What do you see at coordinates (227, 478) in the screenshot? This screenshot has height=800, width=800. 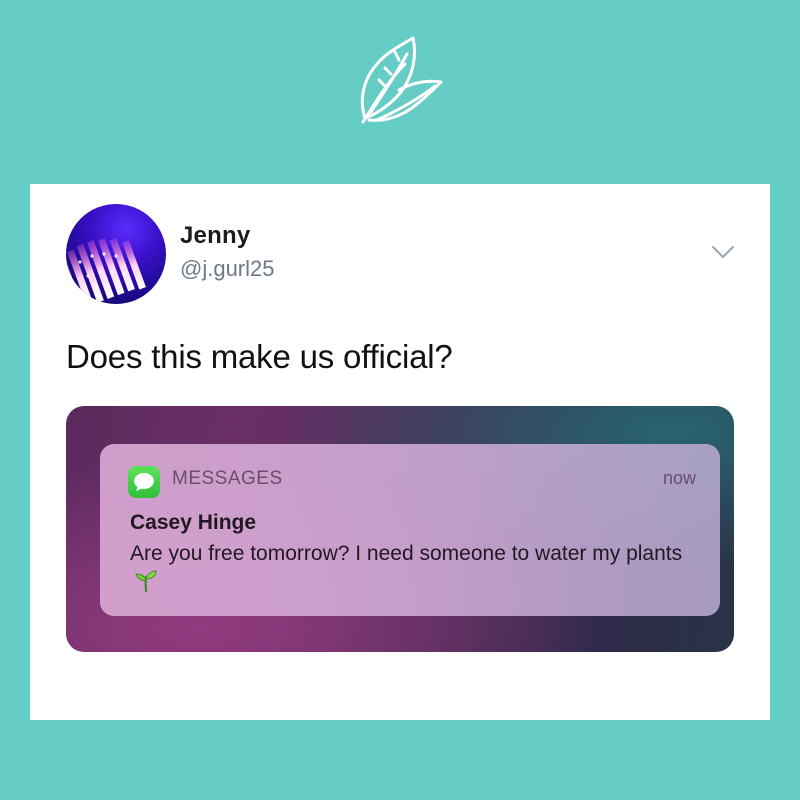 I see `app-name: MESSAGES` at bounding box center [227, 478].